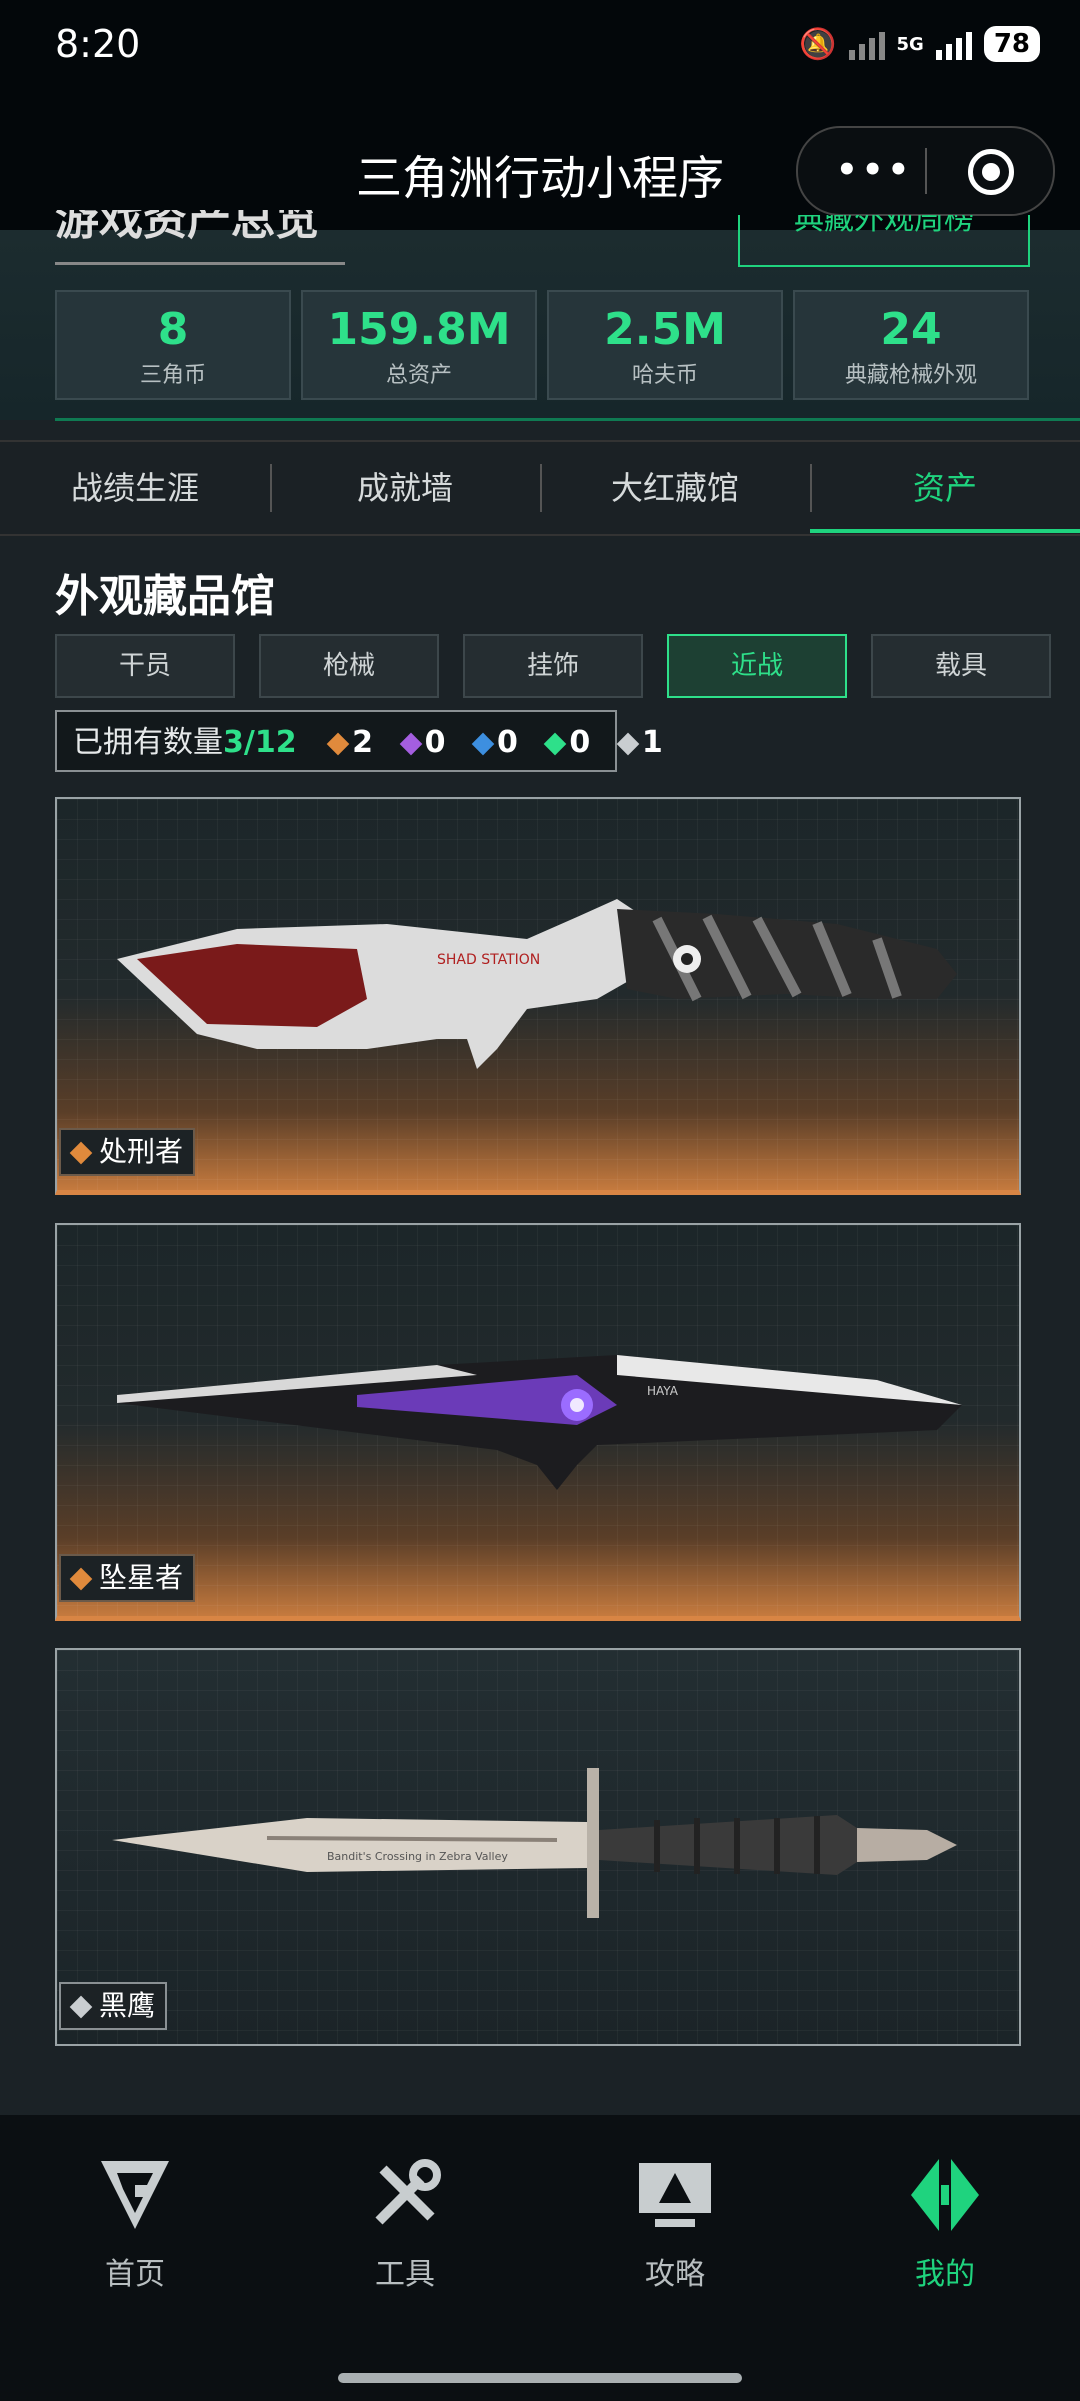 The width and height of the screenshot is (1080, 2401). What do you see at coordinates (945, 531) in the screenshot?
I see `active-tab-indicator` at bounding box center [945, 531].